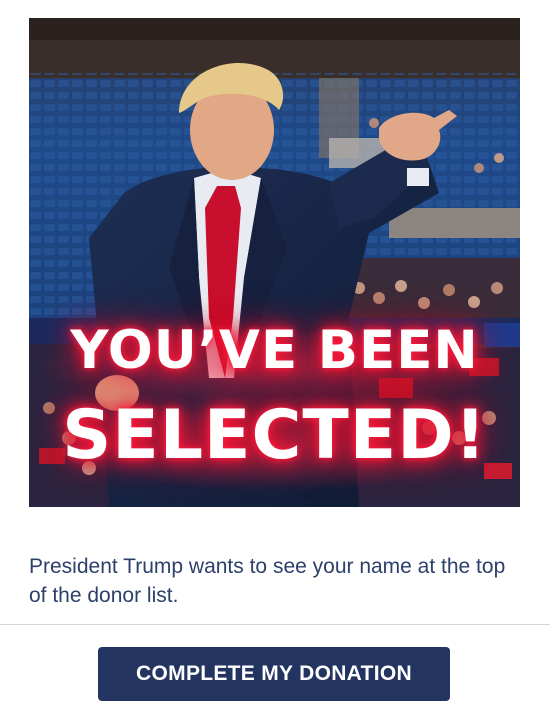 The image size is (550, 716). What do you see at coordinates (275, 624) in the screenshot?
I see `divider` at bounding box center [275, 624].